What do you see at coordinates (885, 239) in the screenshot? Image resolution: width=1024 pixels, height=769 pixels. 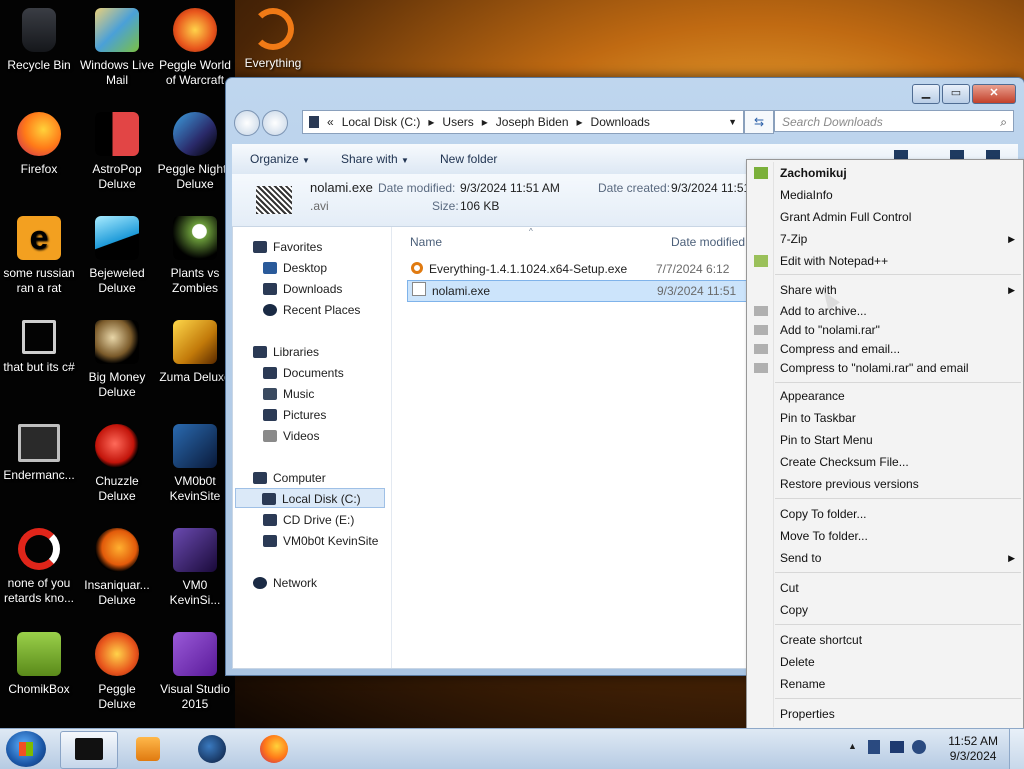 I see `menu-item-7zip: 7-Zip ▶` at bounding box center [885, 239].